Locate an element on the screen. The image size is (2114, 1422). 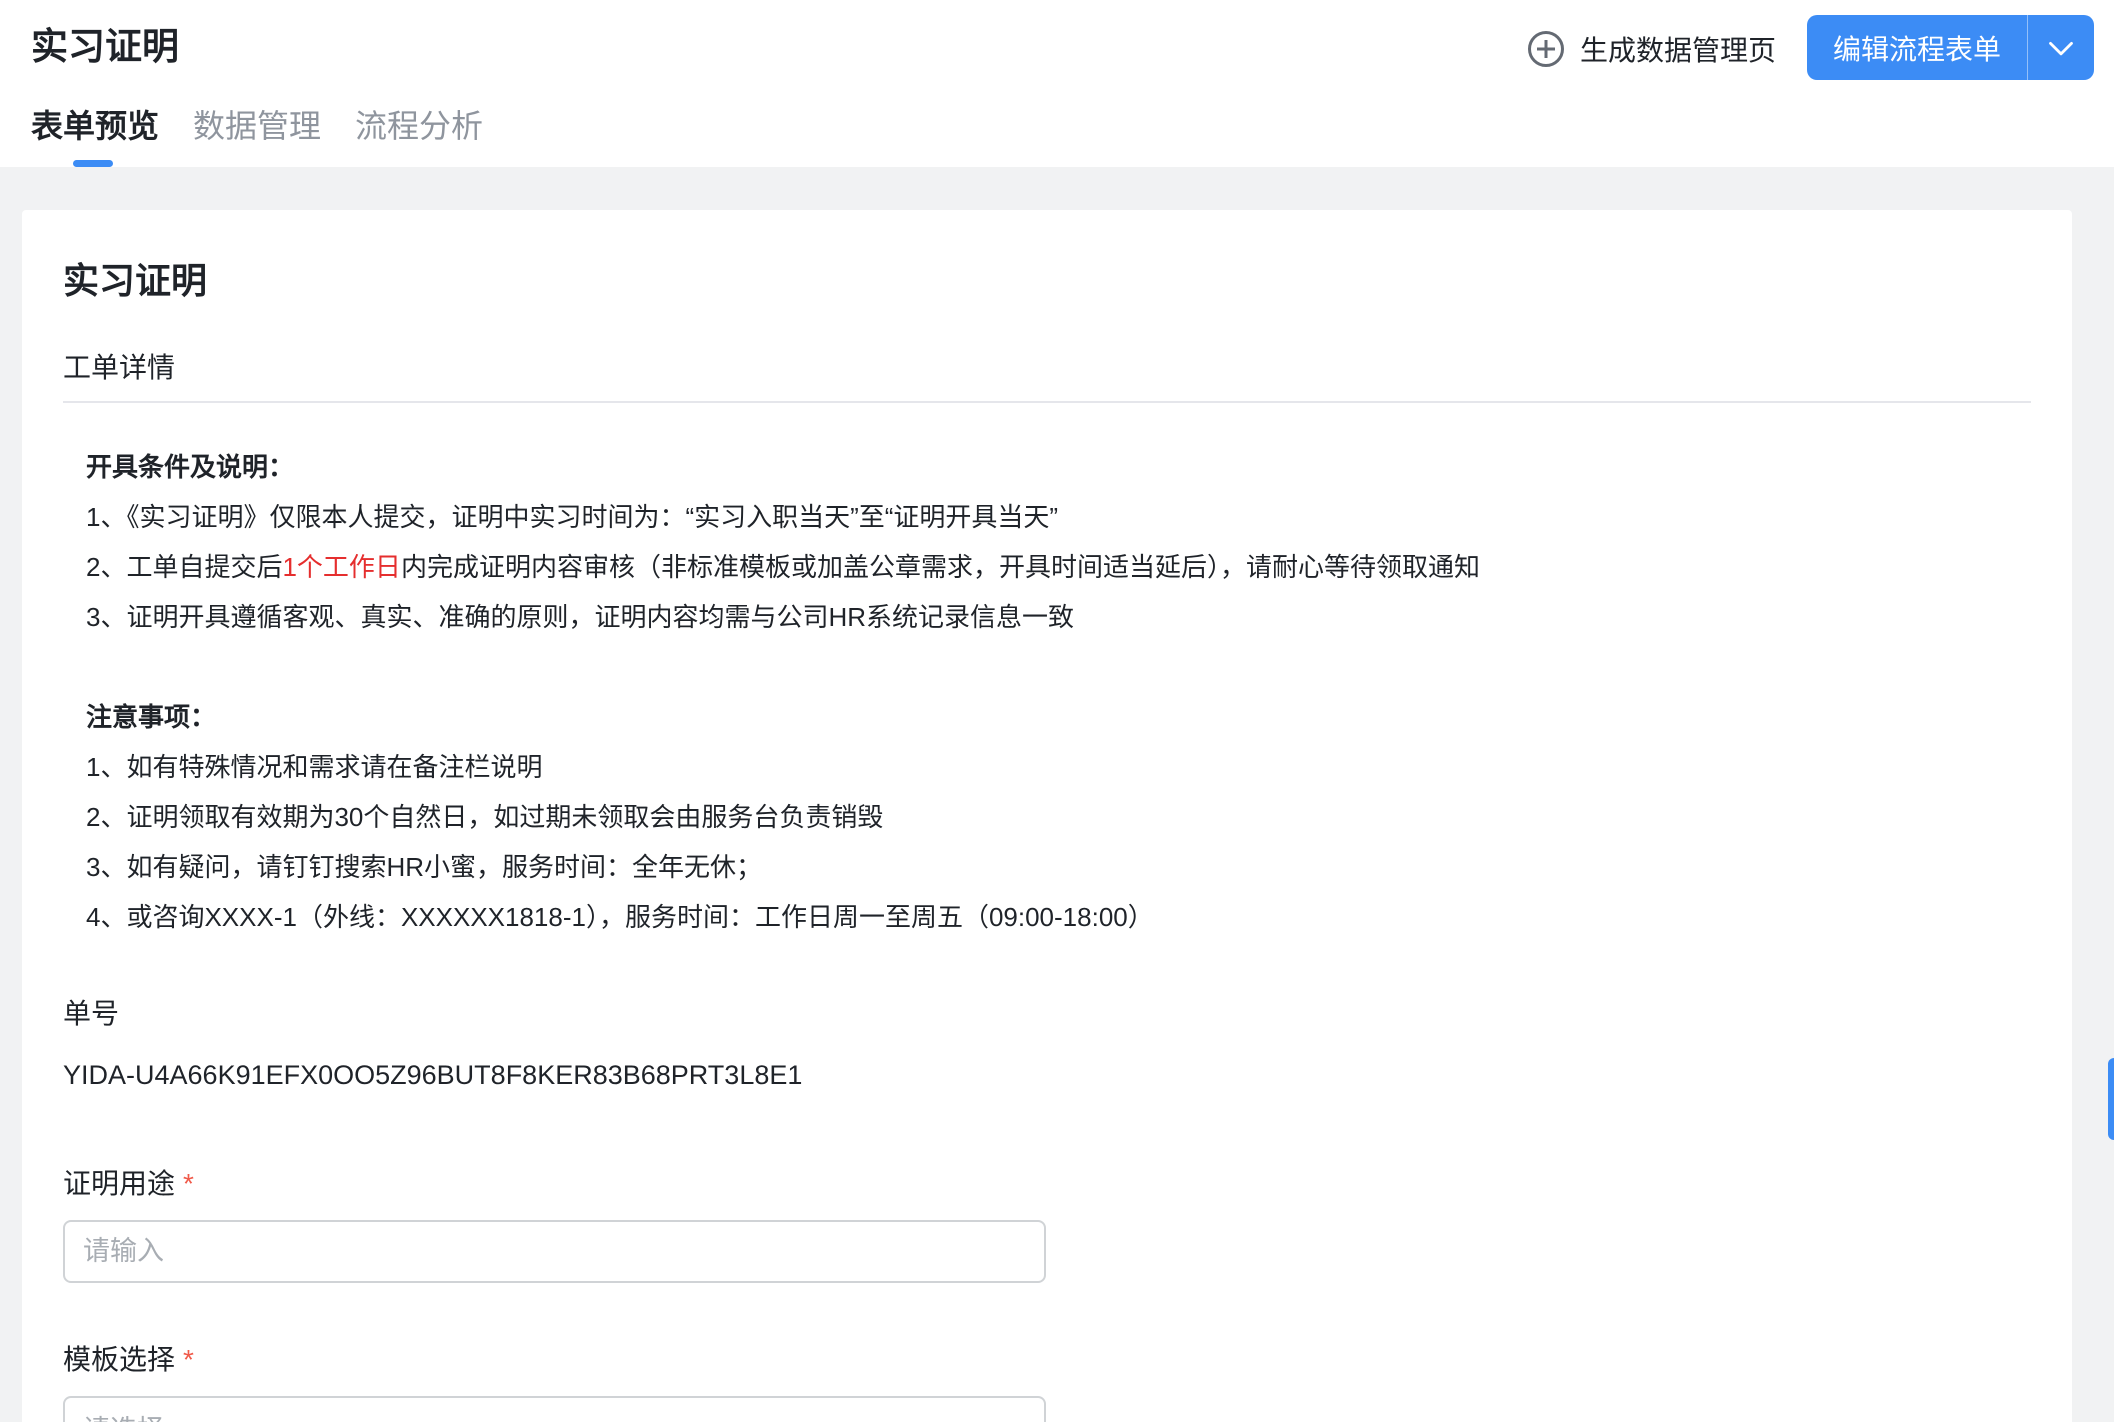
section-title: 工单详情 is located at coordinates (119, 367).